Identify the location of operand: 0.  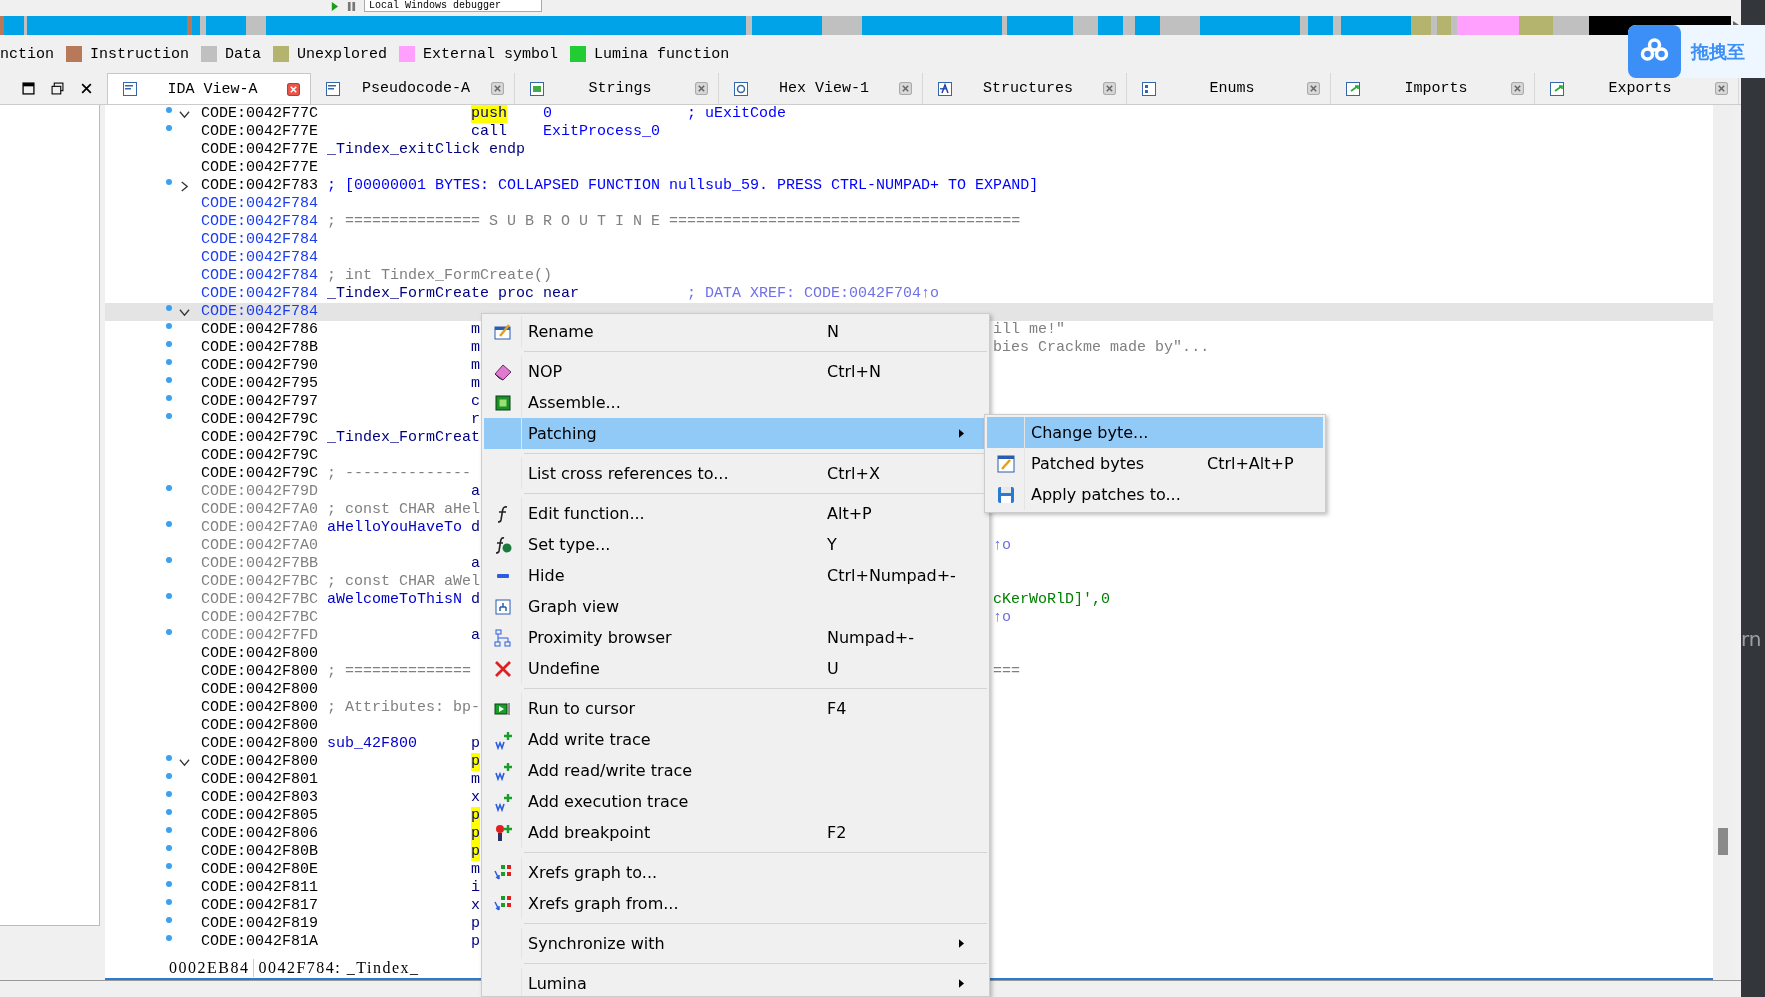
(548, 114).